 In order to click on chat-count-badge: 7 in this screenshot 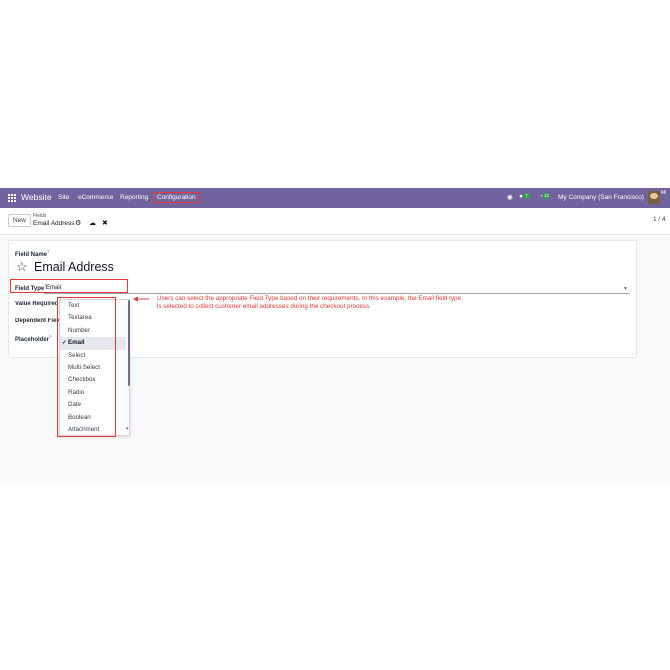, I will do `click(526, 196)`.